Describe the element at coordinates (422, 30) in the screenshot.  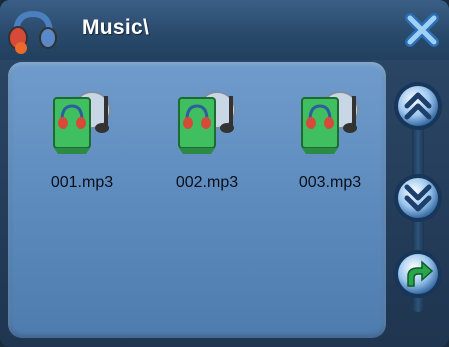
I see `close-icon` at that location.